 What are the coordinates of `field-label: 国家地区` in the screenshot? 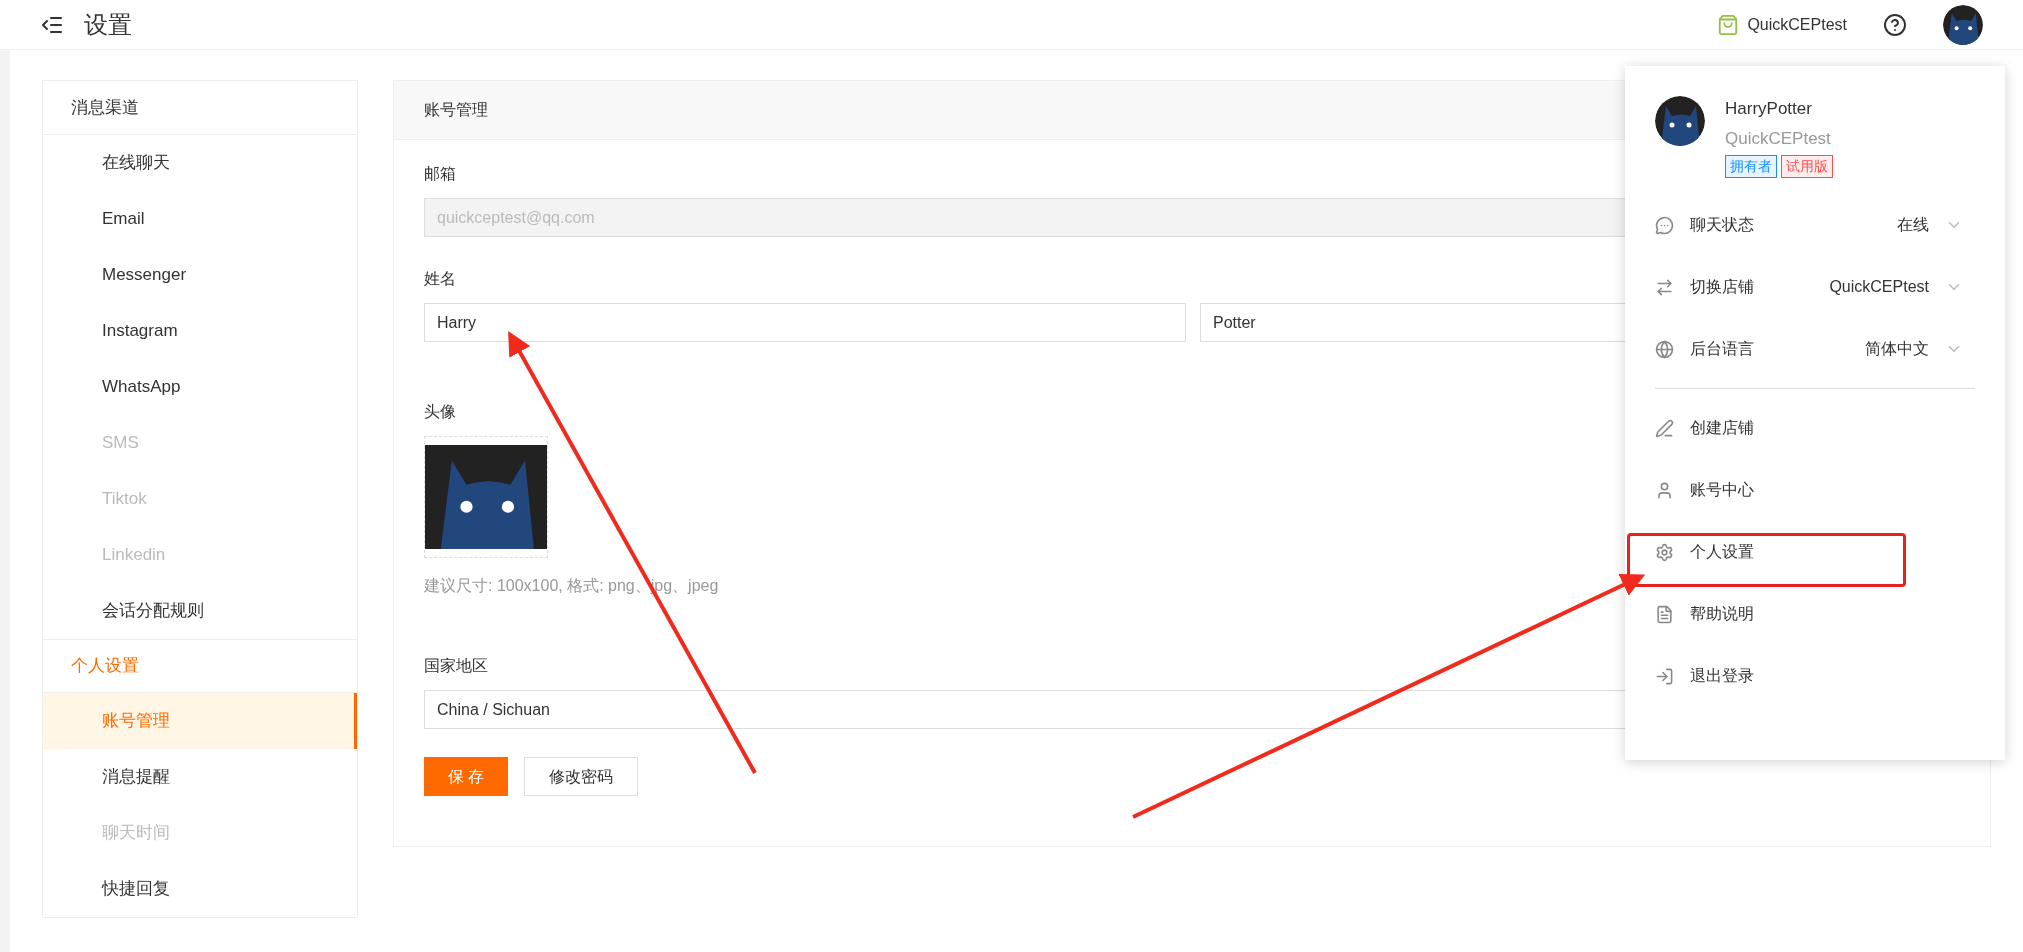 It's located at (456, 666).